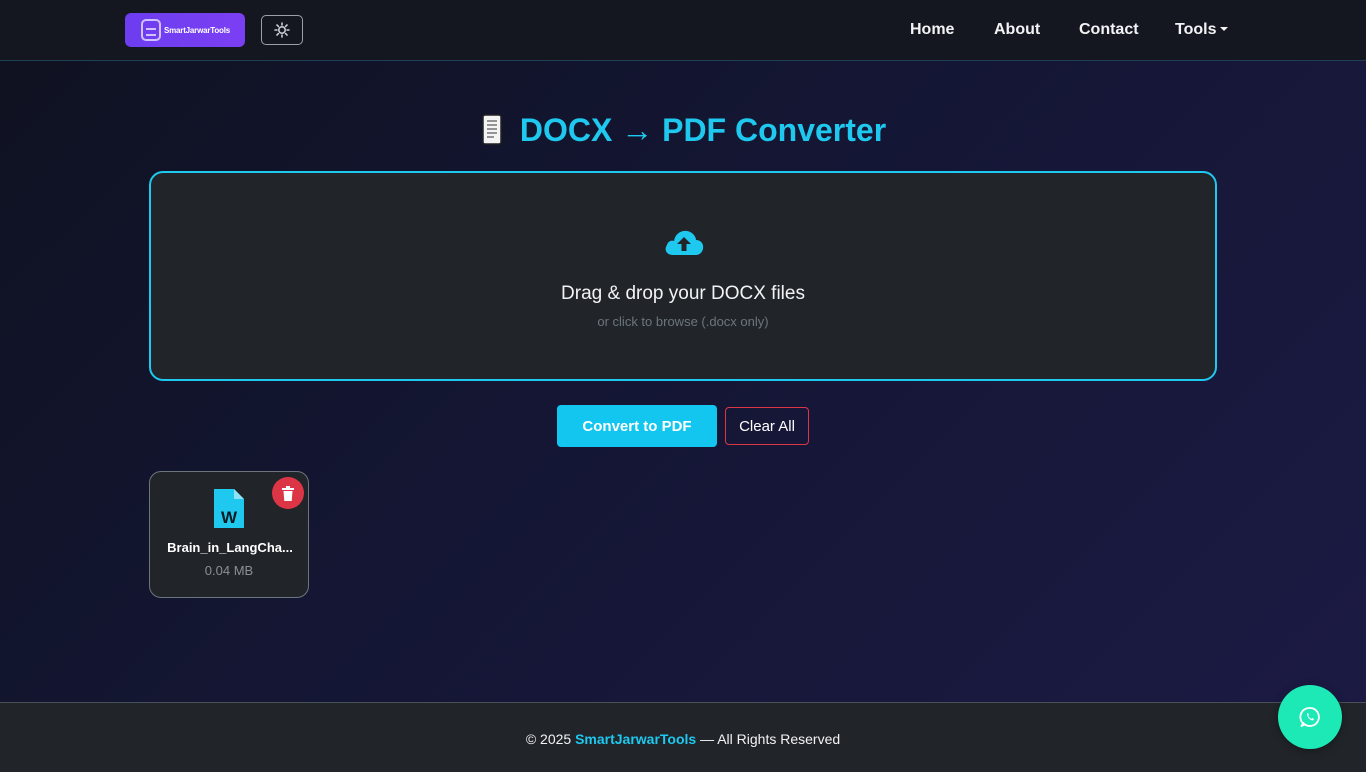 The height and width of the screenshot is (772, 1366). I want to click on whatsapp-chat-button, so click(1310, 717).